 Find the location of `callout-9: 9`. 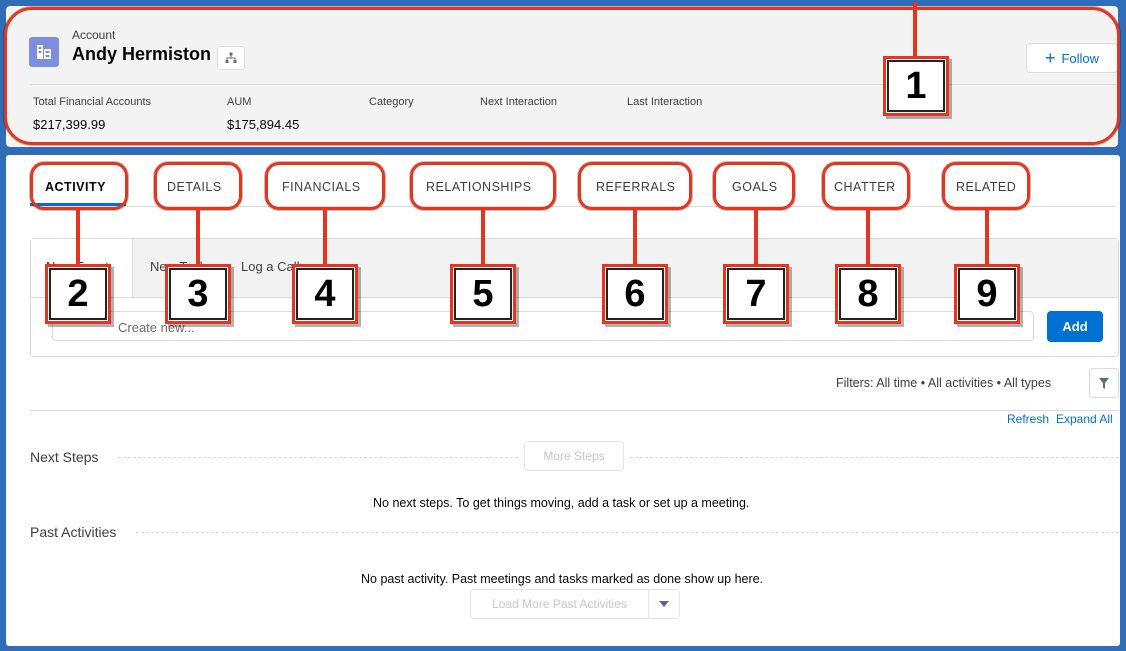

callout-9: 9 is located at coordinates (987, 294).